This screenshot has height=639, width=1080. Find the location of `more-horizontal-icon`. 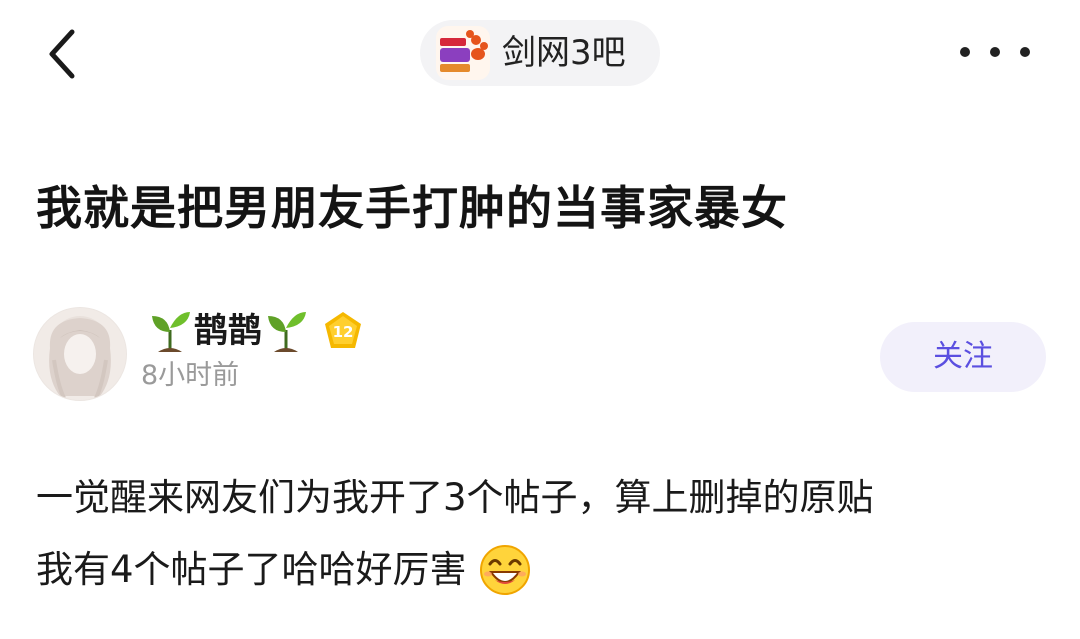

more-horizontal-icon is located at coordinates (965, 52).